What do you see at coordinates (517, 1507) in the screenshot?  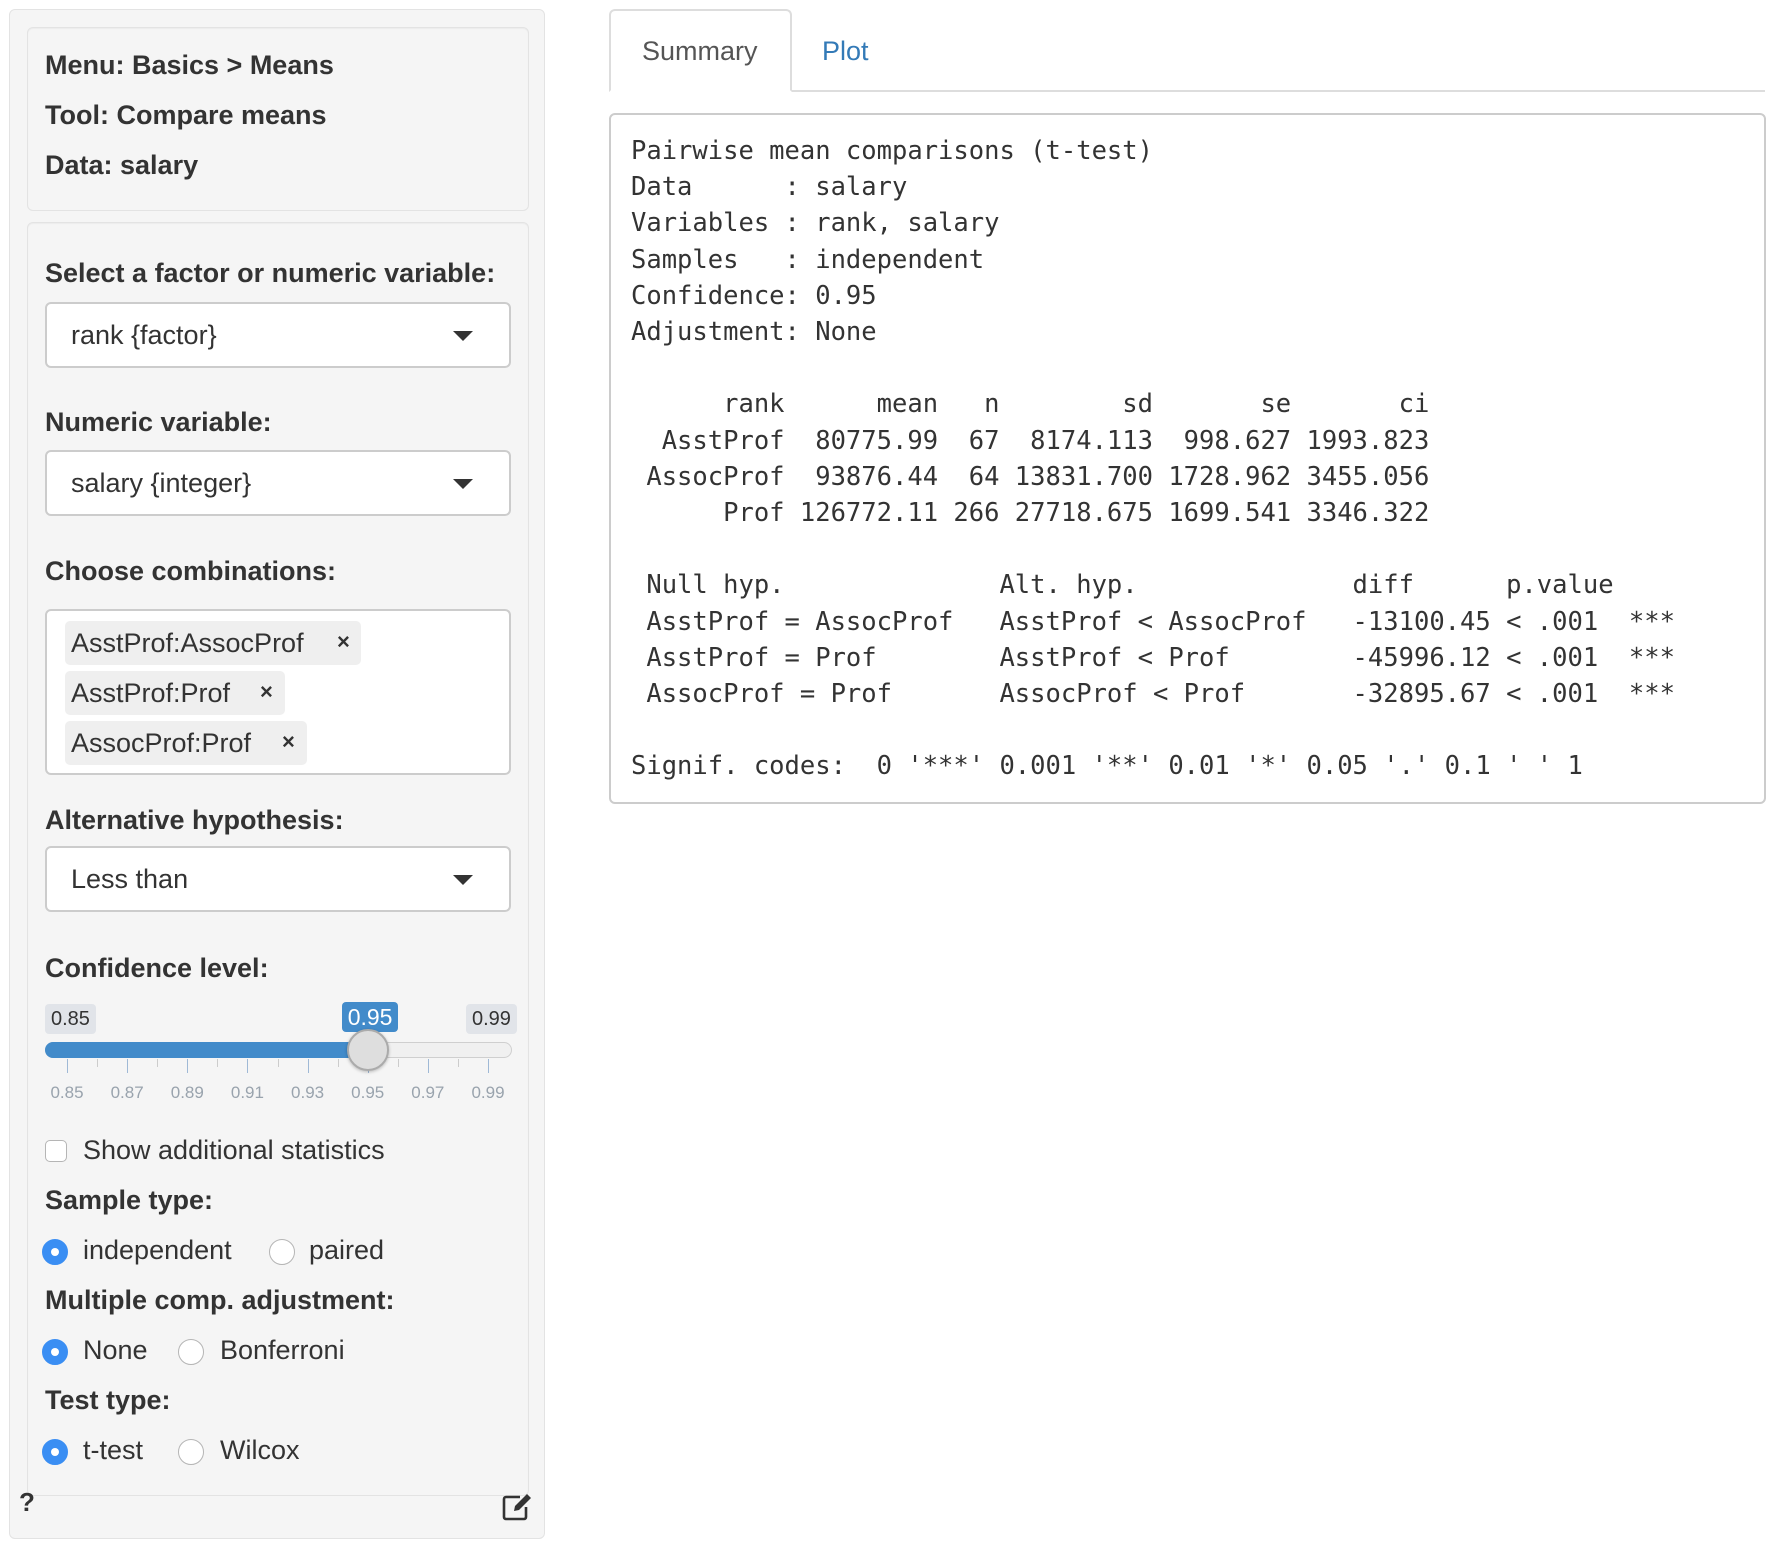 I see `edit-icon` at bounding box center [517, 1507].